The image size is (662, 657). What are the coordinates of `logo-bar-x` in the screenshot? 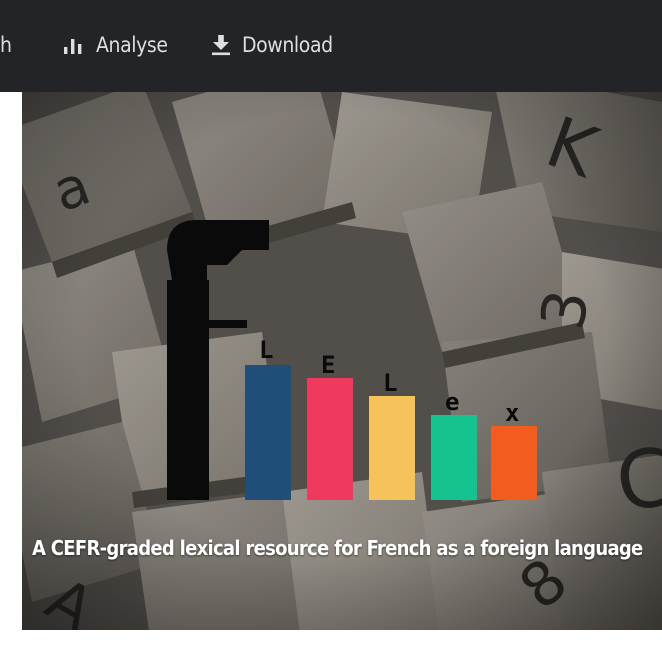 It's located at (514, 463).